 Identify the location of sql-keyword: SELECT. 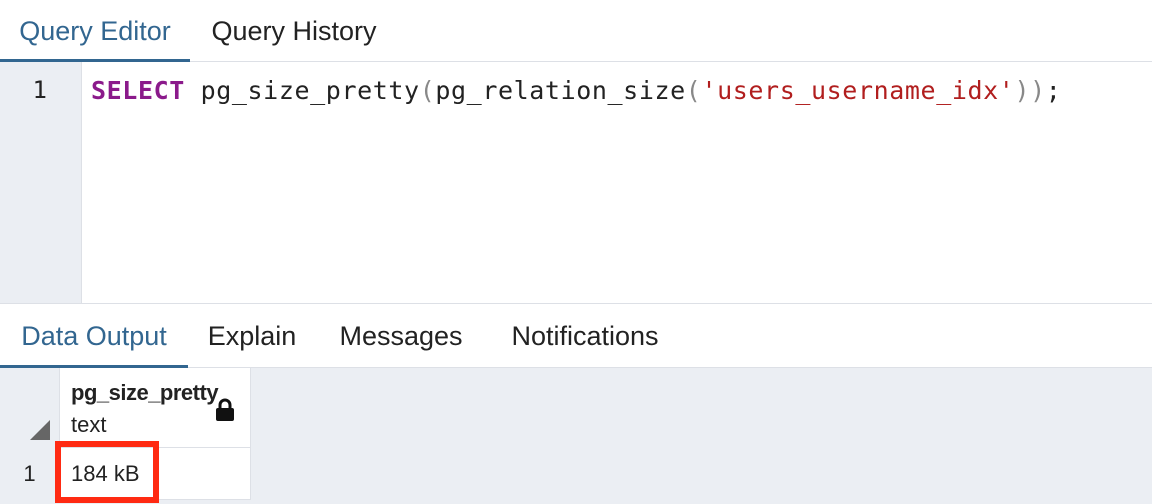
(138, 90).